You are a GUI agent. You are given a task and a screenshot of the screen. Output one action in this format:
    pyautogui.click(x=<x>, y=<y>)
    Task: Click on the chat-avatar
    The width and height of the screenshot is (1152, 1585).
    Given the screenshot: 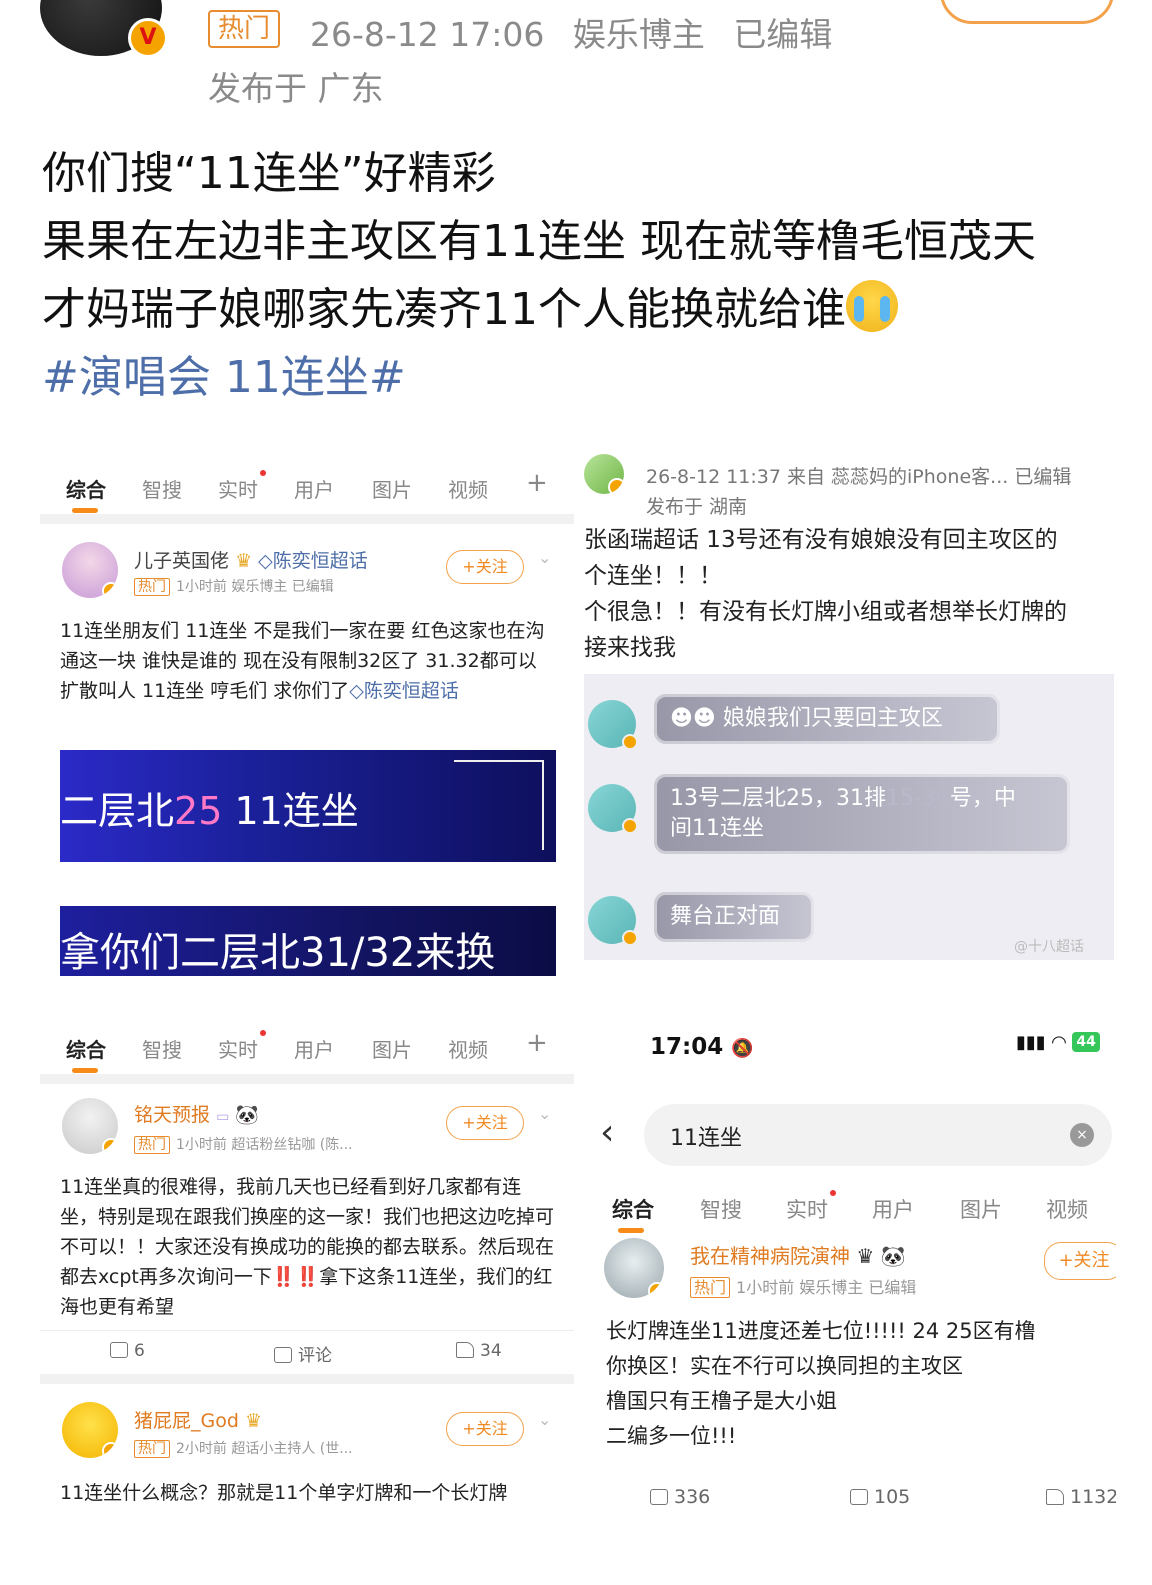 What is the action you would take?
    pyautogui.click(x=613, y=809)
    